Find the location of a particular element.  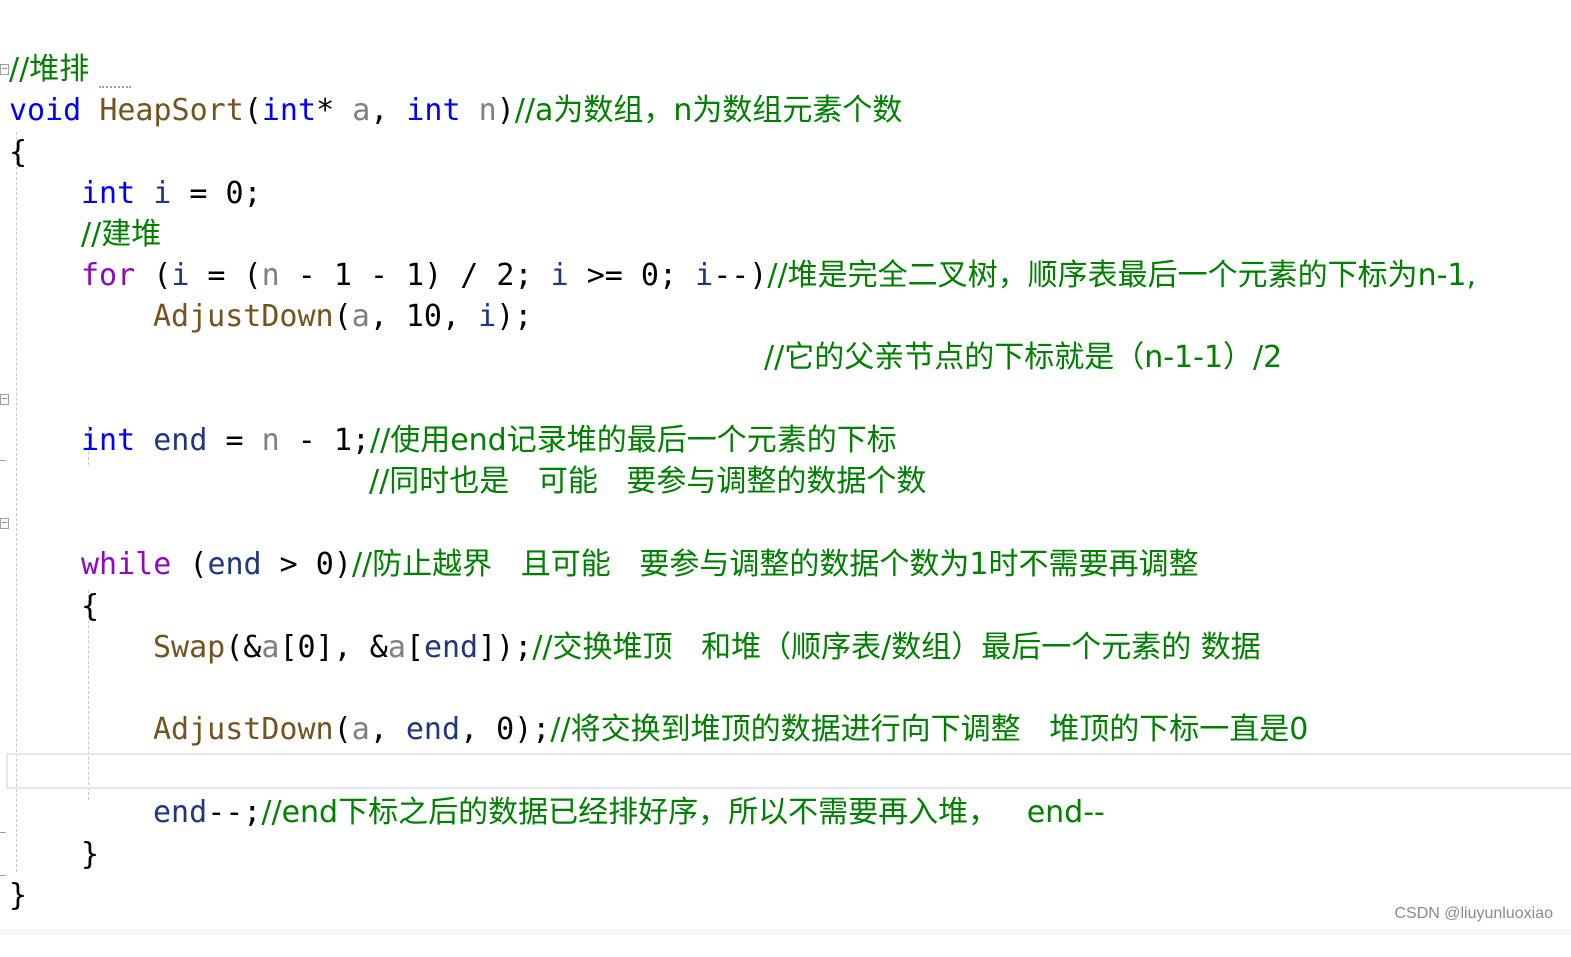

punctuation: --) is located at coordinates (740, 275).